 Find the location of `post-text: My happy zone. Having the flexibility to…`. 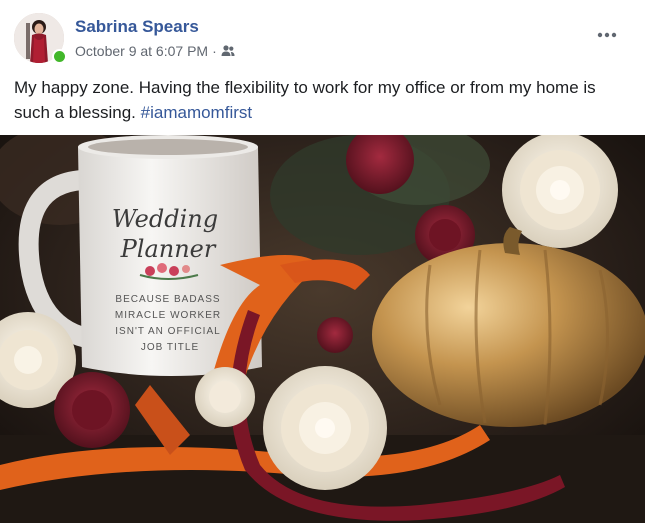

post-text: My happy zone. Having the flexibility to… is located at coordinates (324, 100).